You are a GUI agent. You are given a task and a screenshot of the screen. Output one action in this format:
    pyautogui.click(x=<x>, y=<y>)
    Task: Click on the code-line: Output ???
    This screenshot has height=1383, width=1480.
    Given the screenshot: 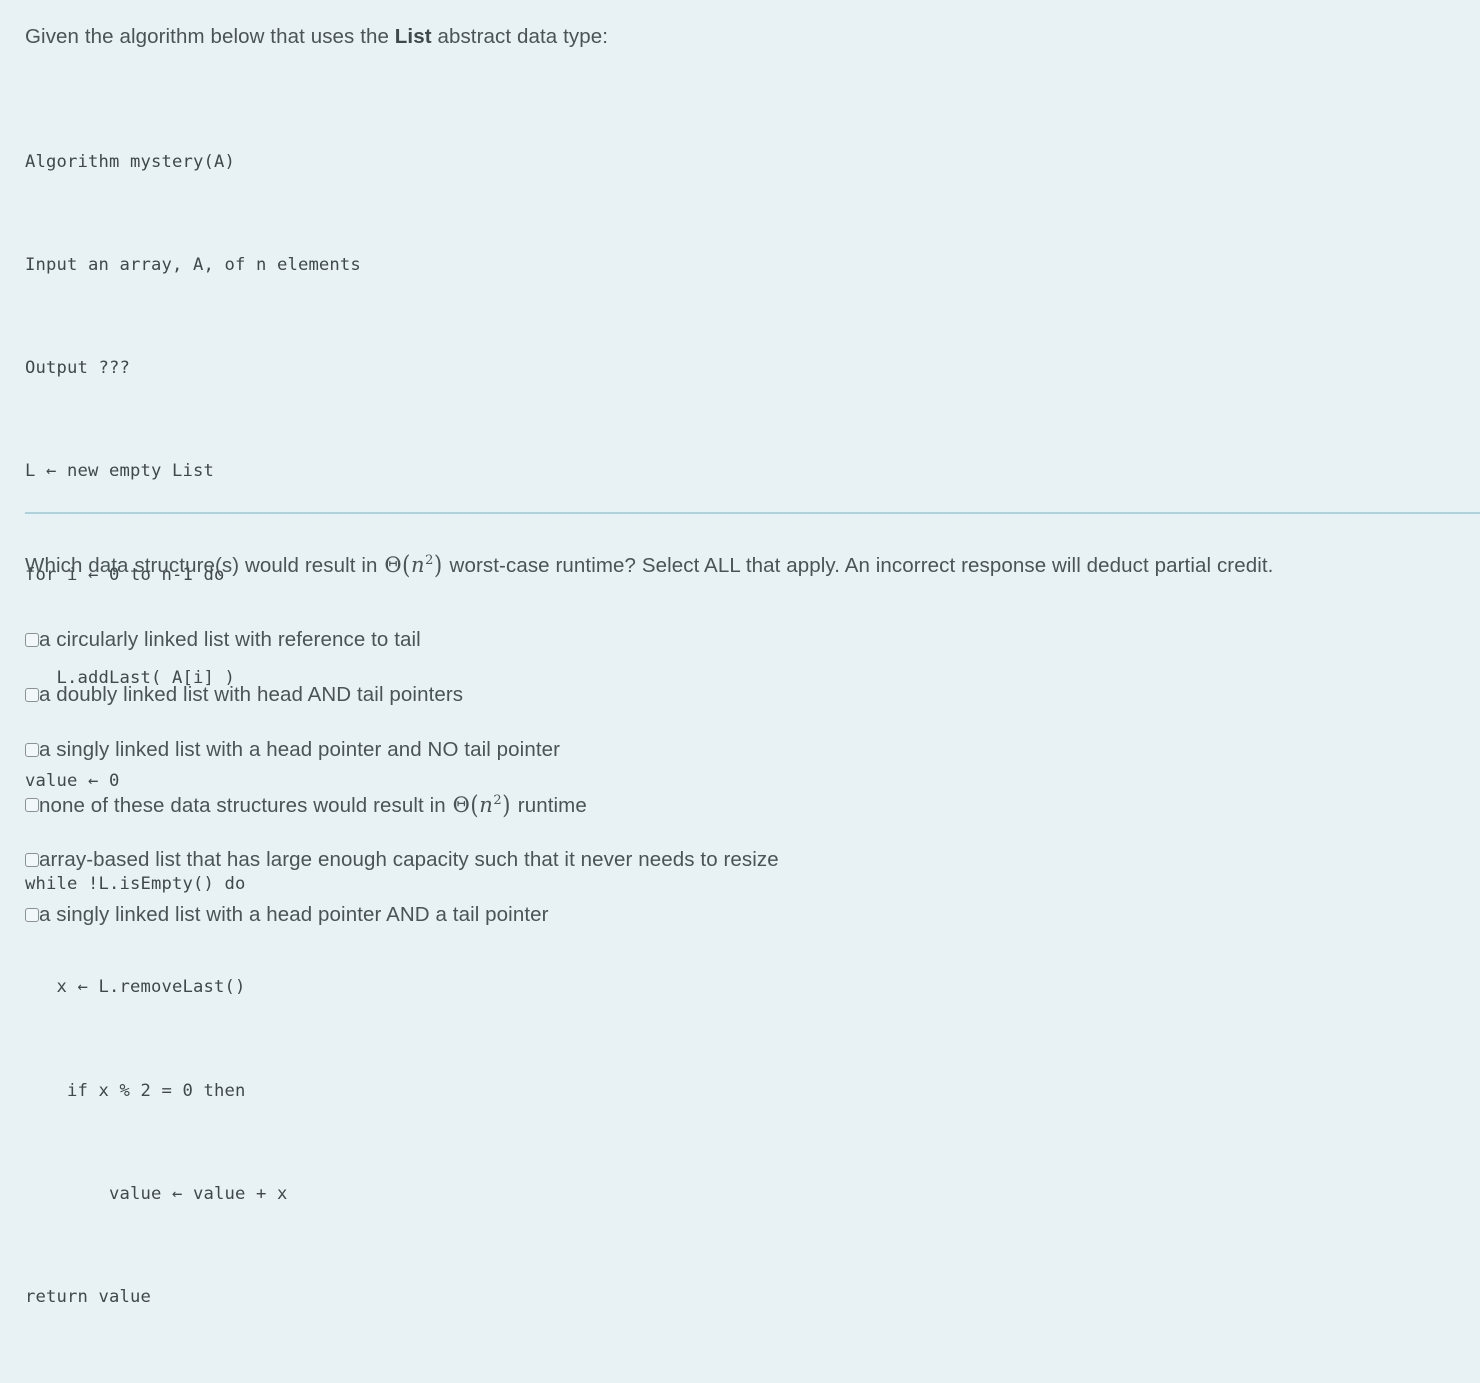 What is the action you would take?
    pyautogui.click(x=77, y=368)
    